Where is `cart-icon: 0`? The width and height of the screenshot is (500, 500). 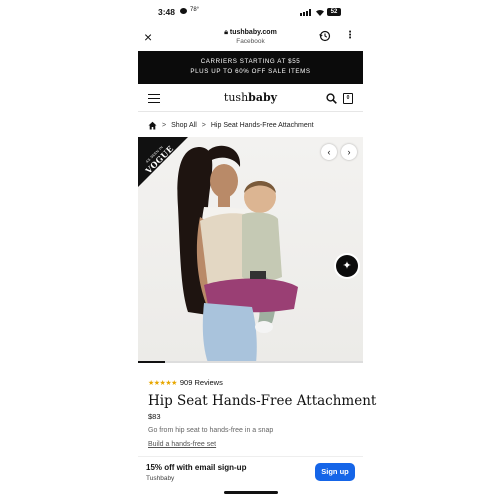 cart-icon: 0 is located at coordinates (348, 98).